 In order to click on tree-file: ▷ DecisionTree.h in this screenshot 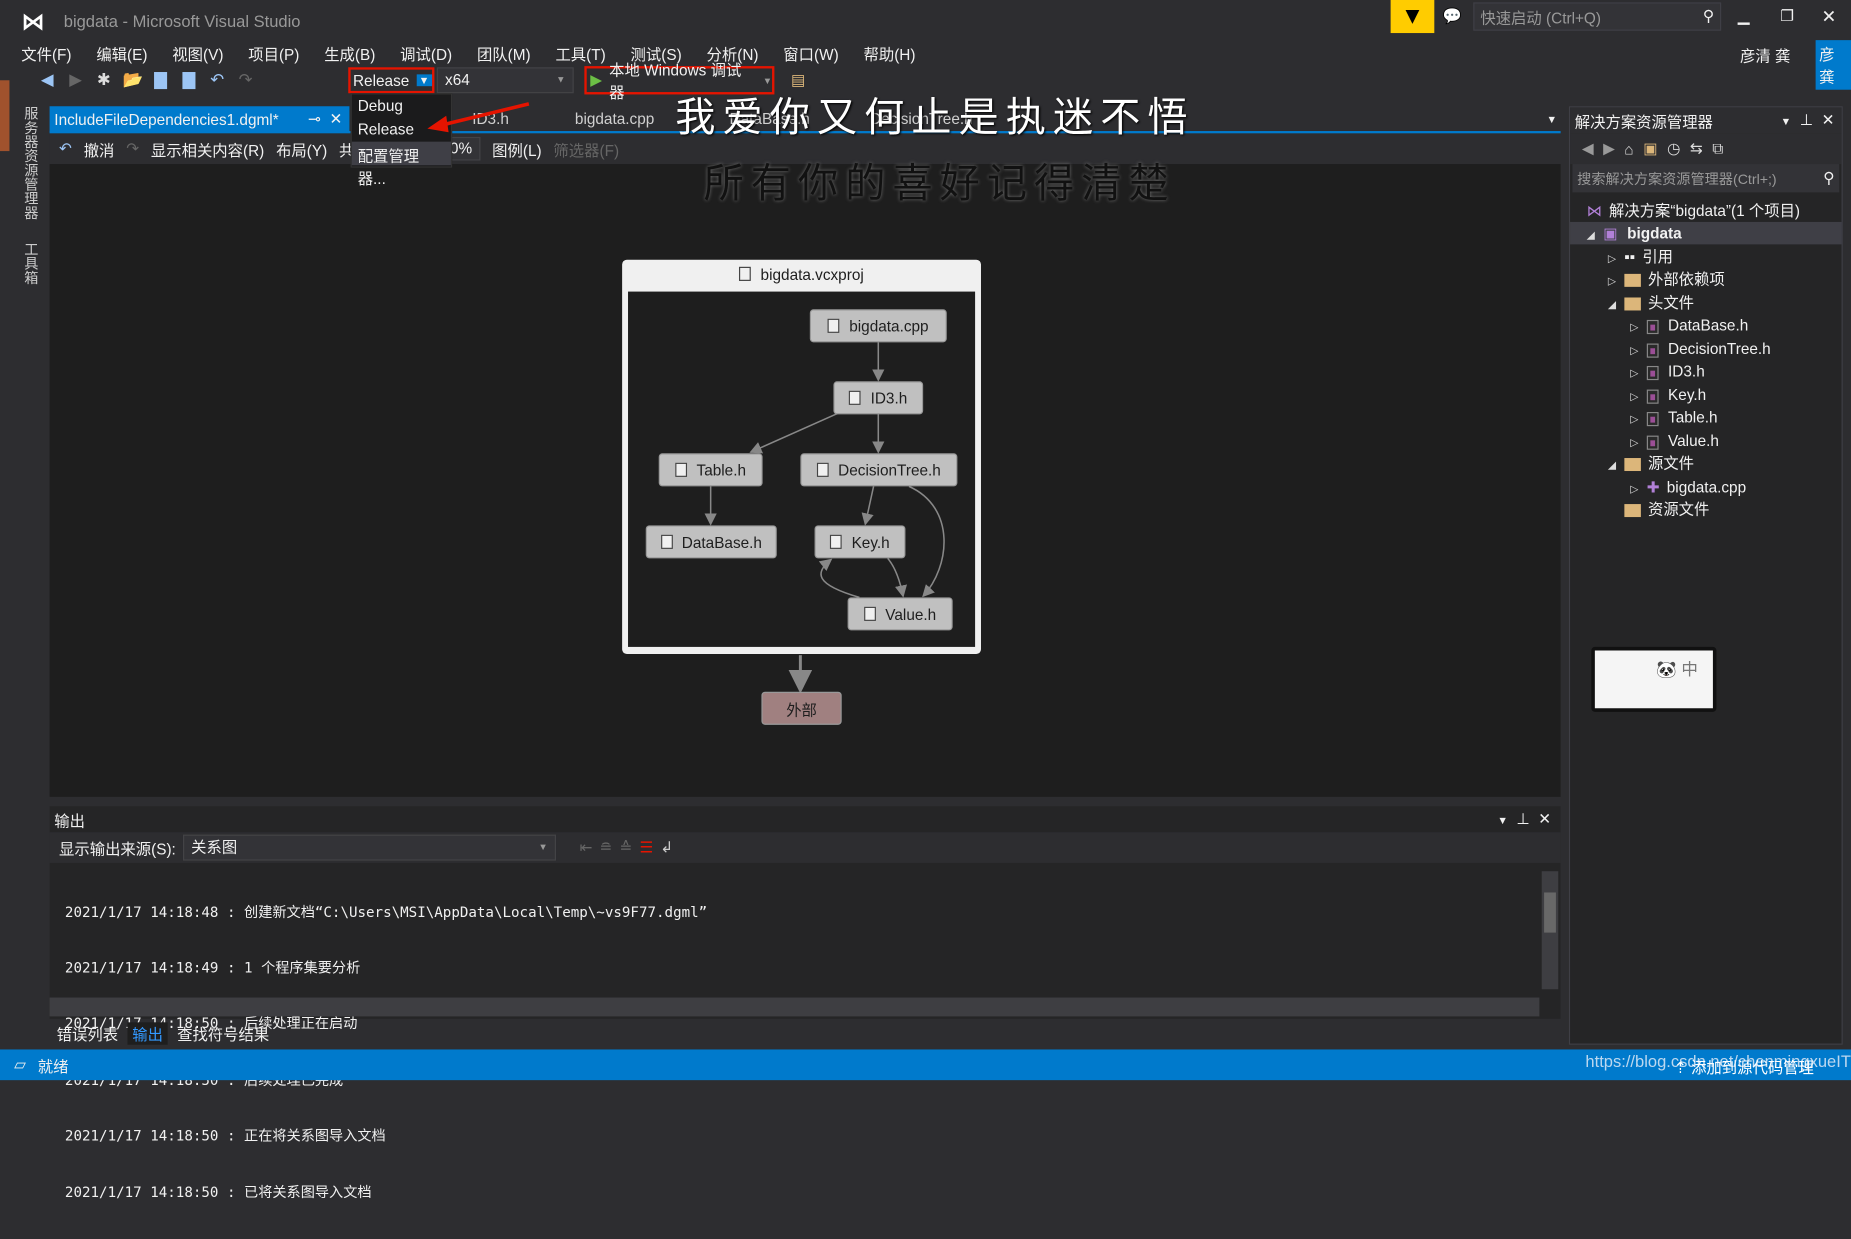, I will do `click(1700, 349)`.